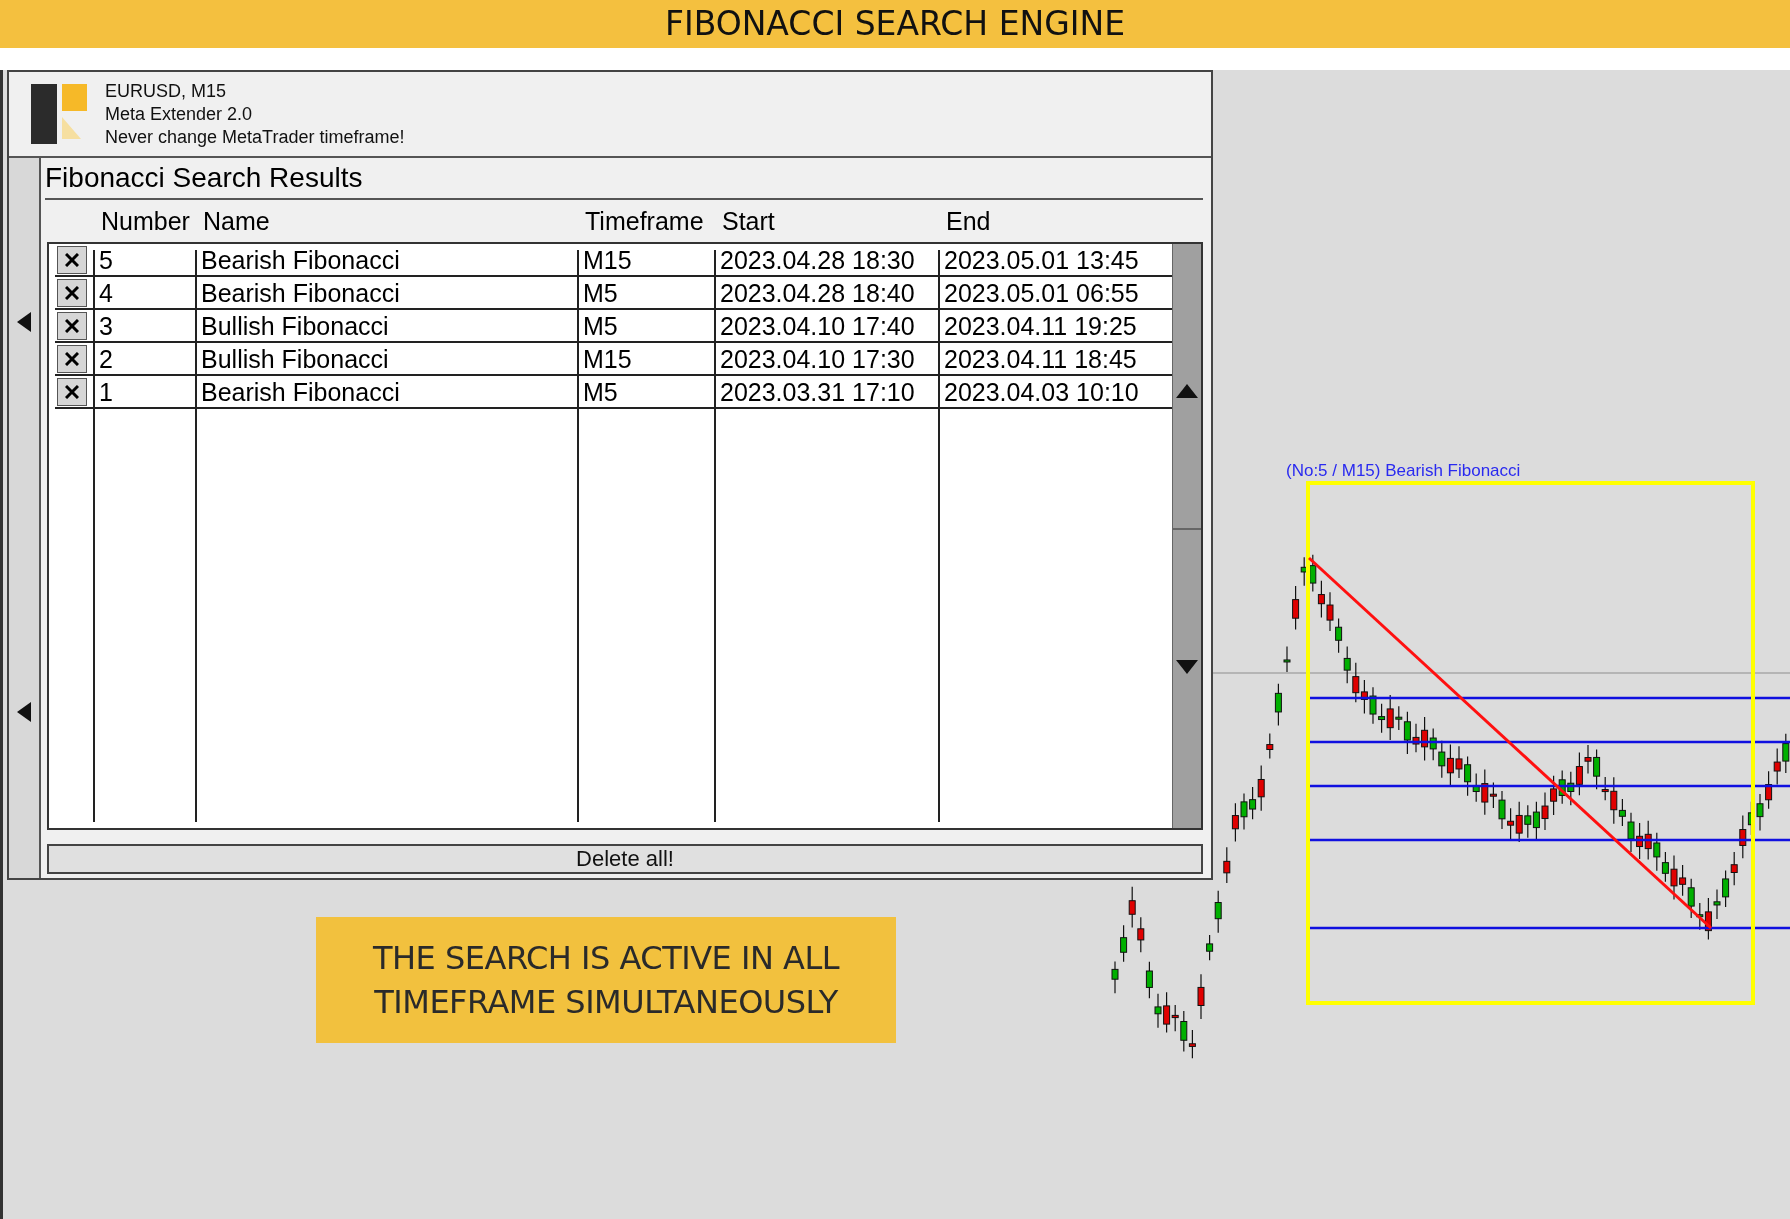 The height and width of the screenshot is (1219, 1790). Describe the element at coordinates (59, 114) in the screenshot. I see `logo-icon` at that location.